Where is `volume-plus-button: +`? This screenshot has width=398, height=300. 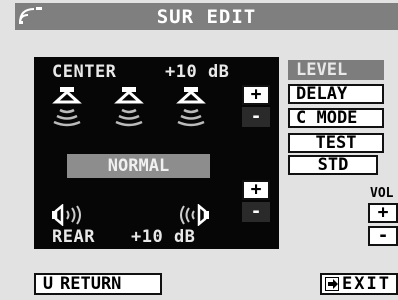 volume-plus-button: + is located at coordinates (383, 213).